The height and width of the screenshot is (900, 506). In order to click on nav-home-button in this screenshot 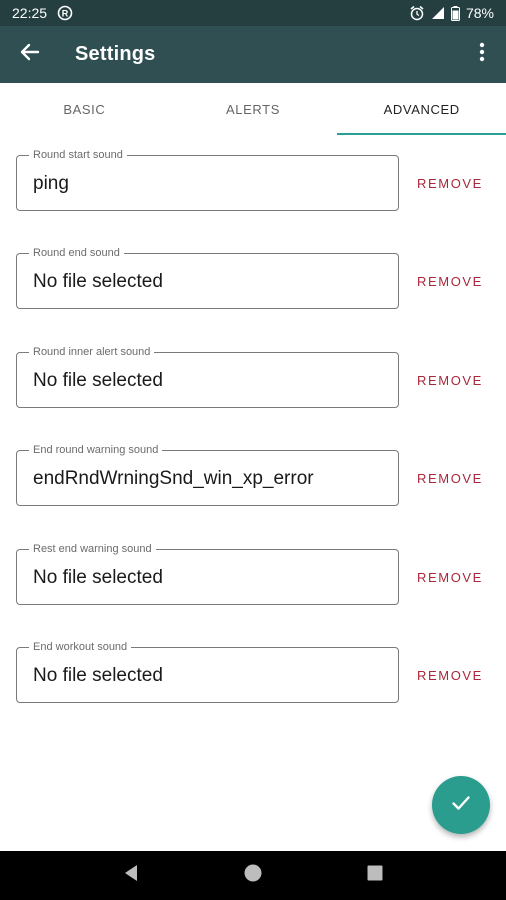, I will do `click(253, 876)`.